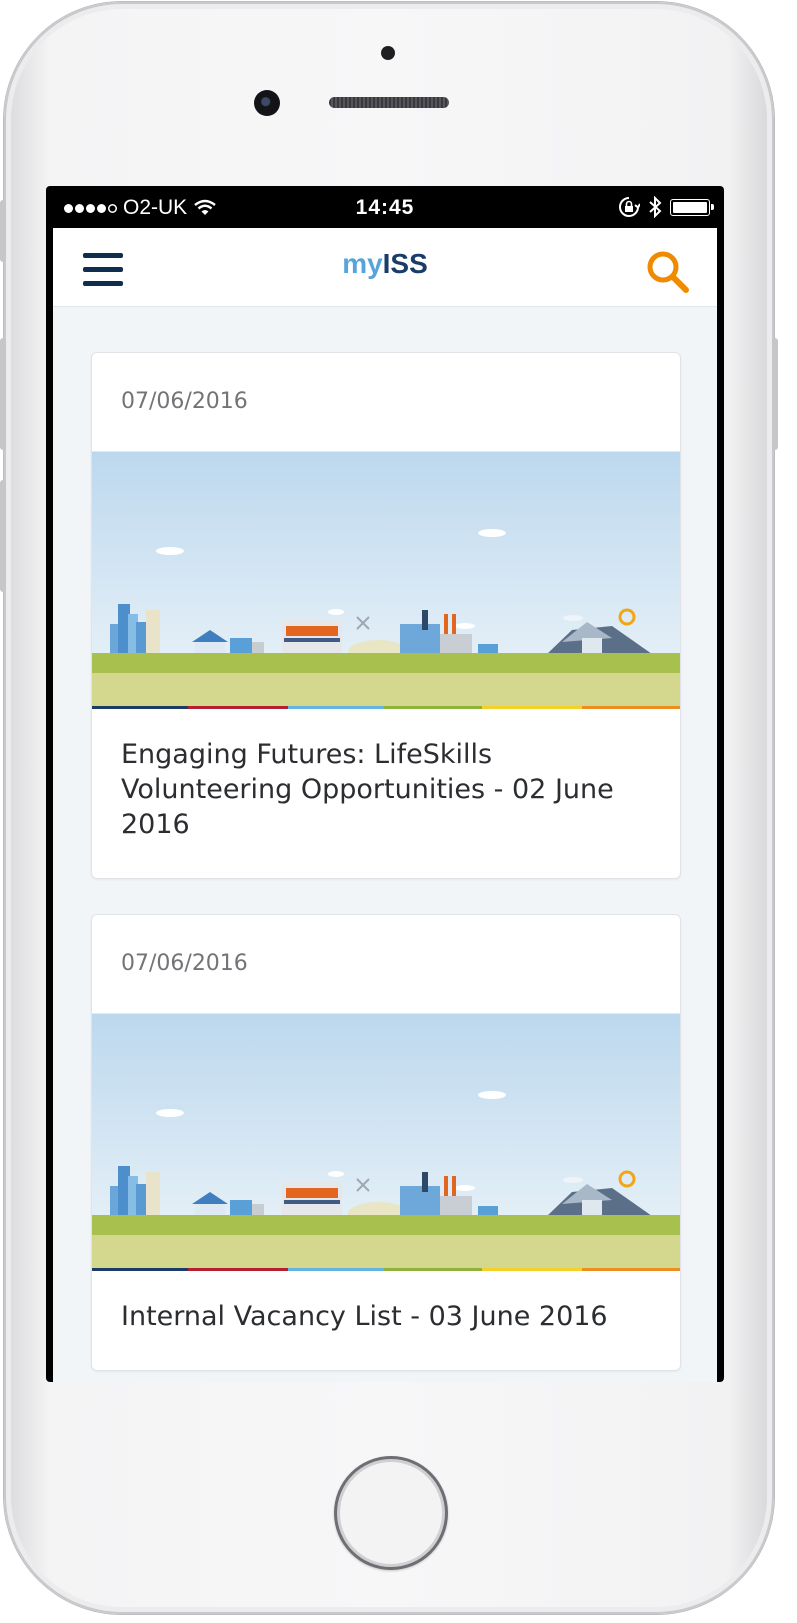 This screenshot has width=797, height=1623. I want to click on mute-switch, so click(3, 231).